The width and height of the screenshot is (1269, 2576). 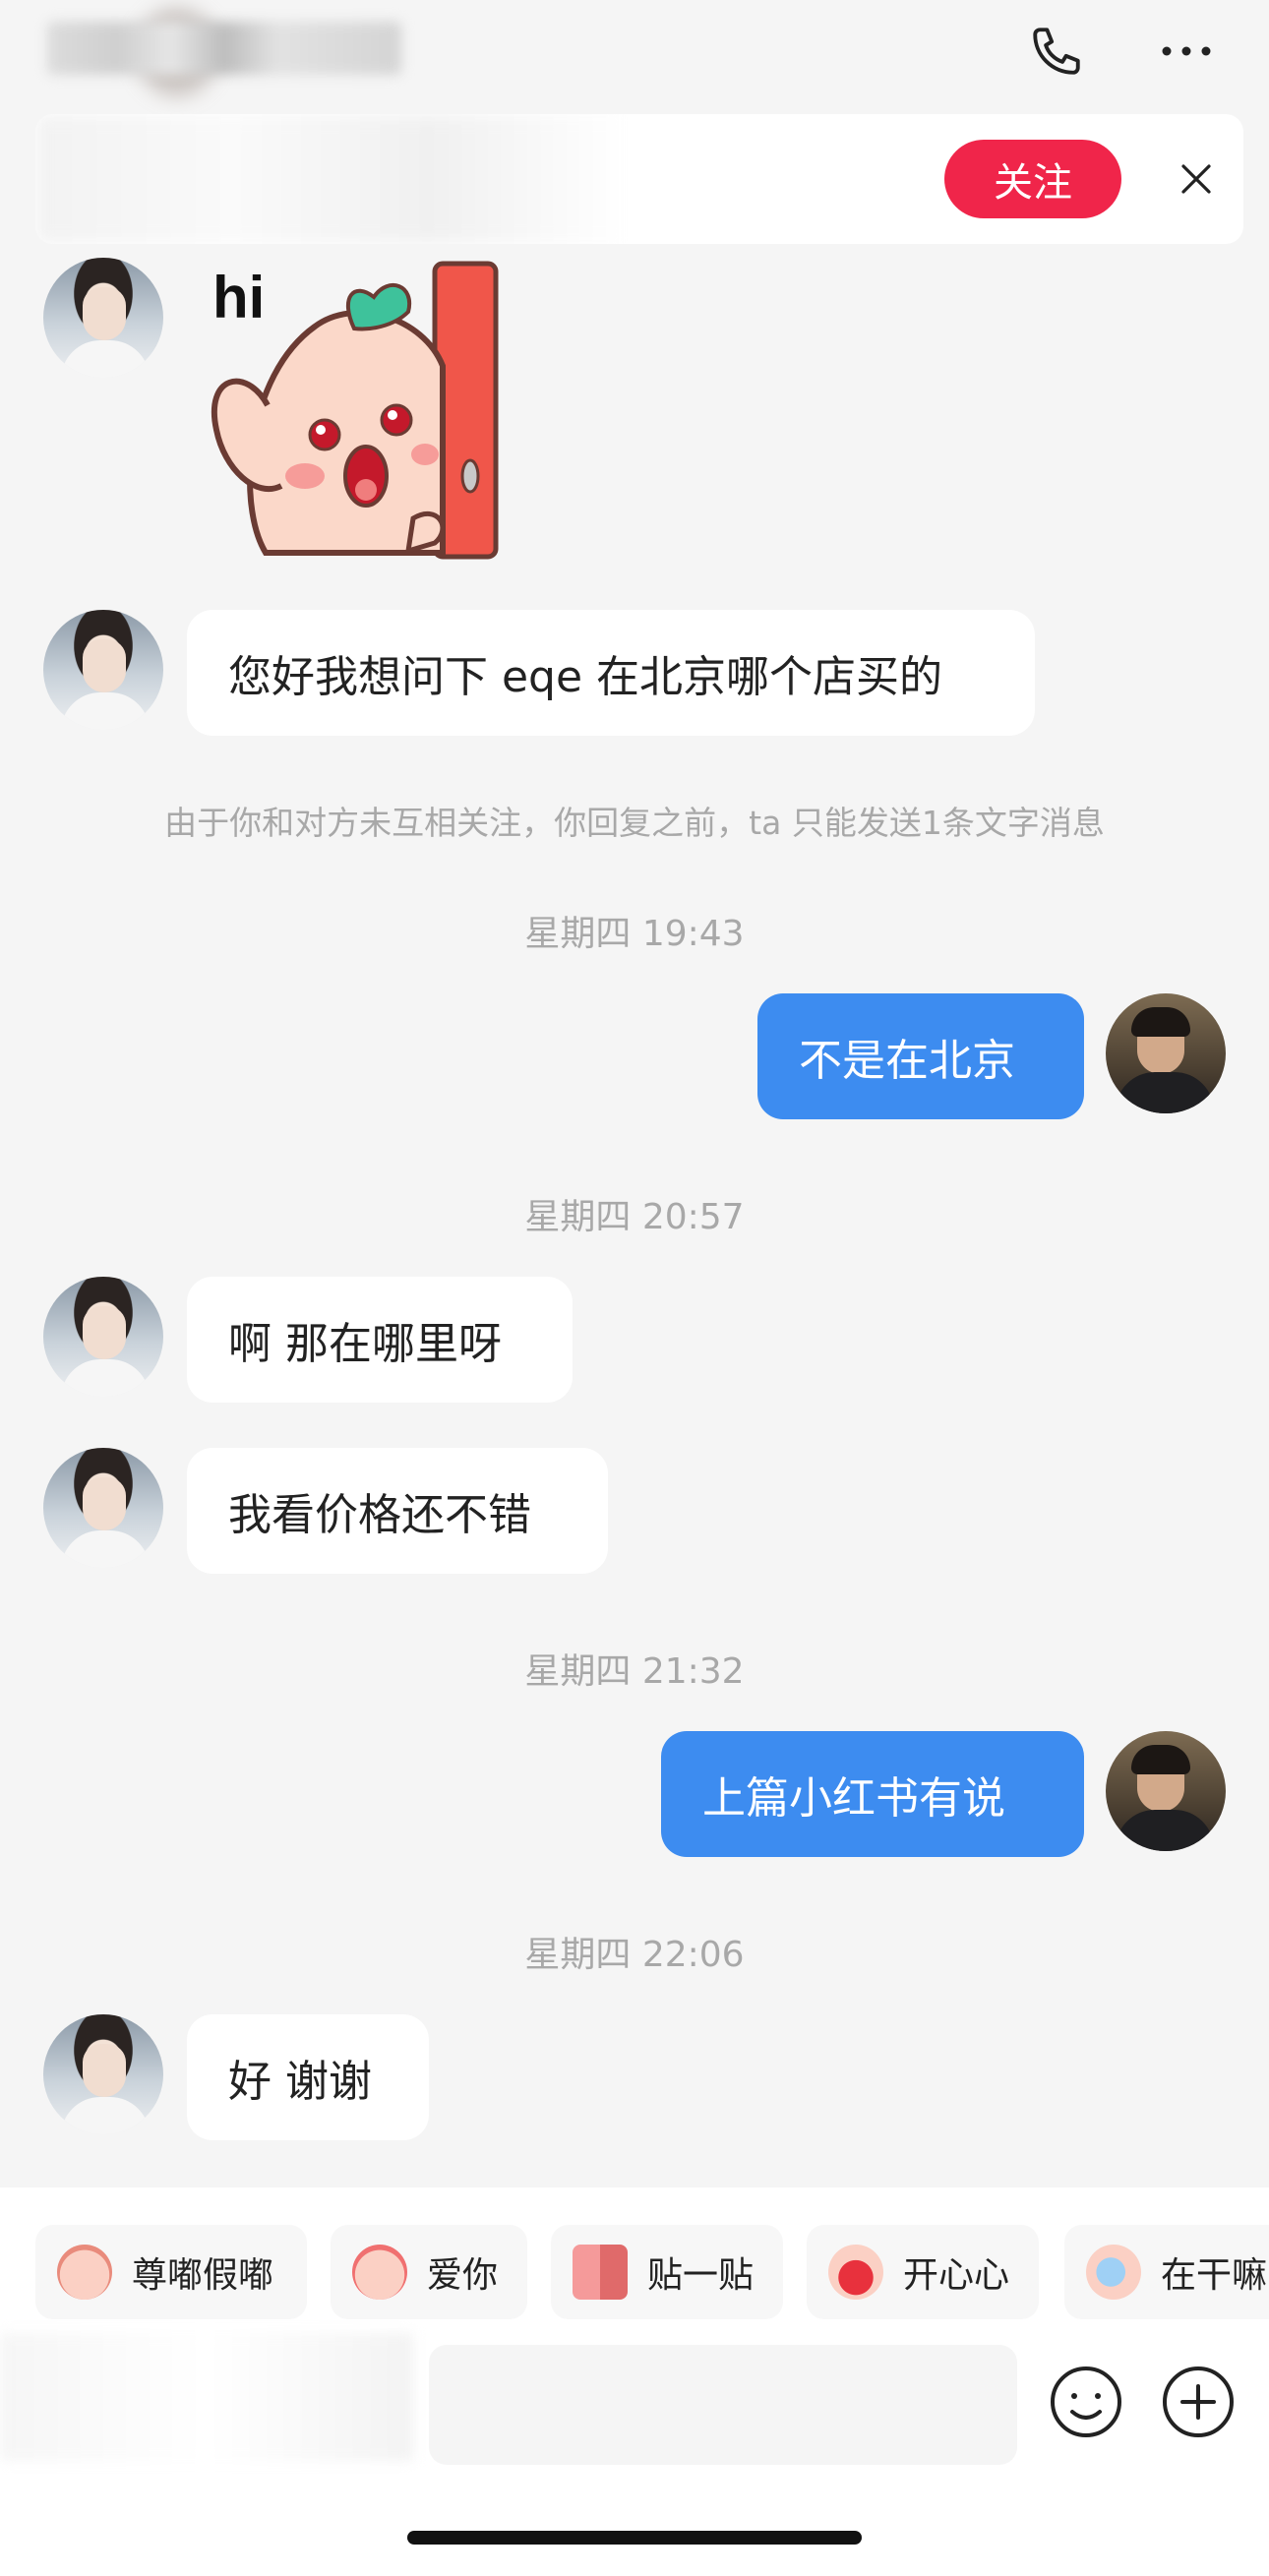 I want to click on phone-icon, so click(x=1056, y=51).